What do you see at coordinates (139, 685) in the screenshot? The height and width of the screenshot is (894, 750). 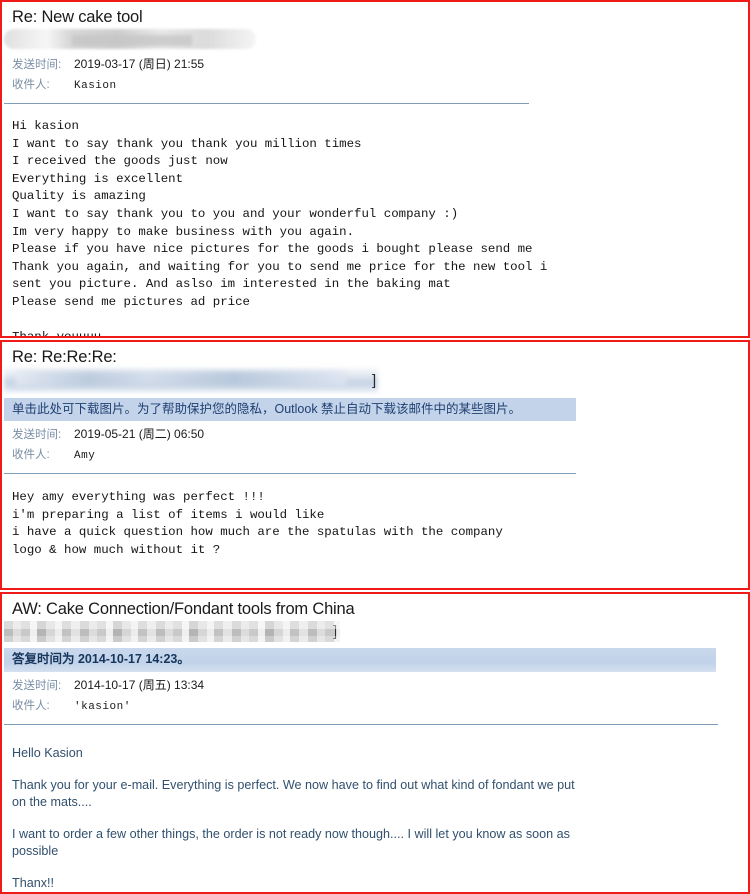 I see `email-3-sent-value: 2014-10-17 (周五) 13:34` at bounding box center [139, 685].